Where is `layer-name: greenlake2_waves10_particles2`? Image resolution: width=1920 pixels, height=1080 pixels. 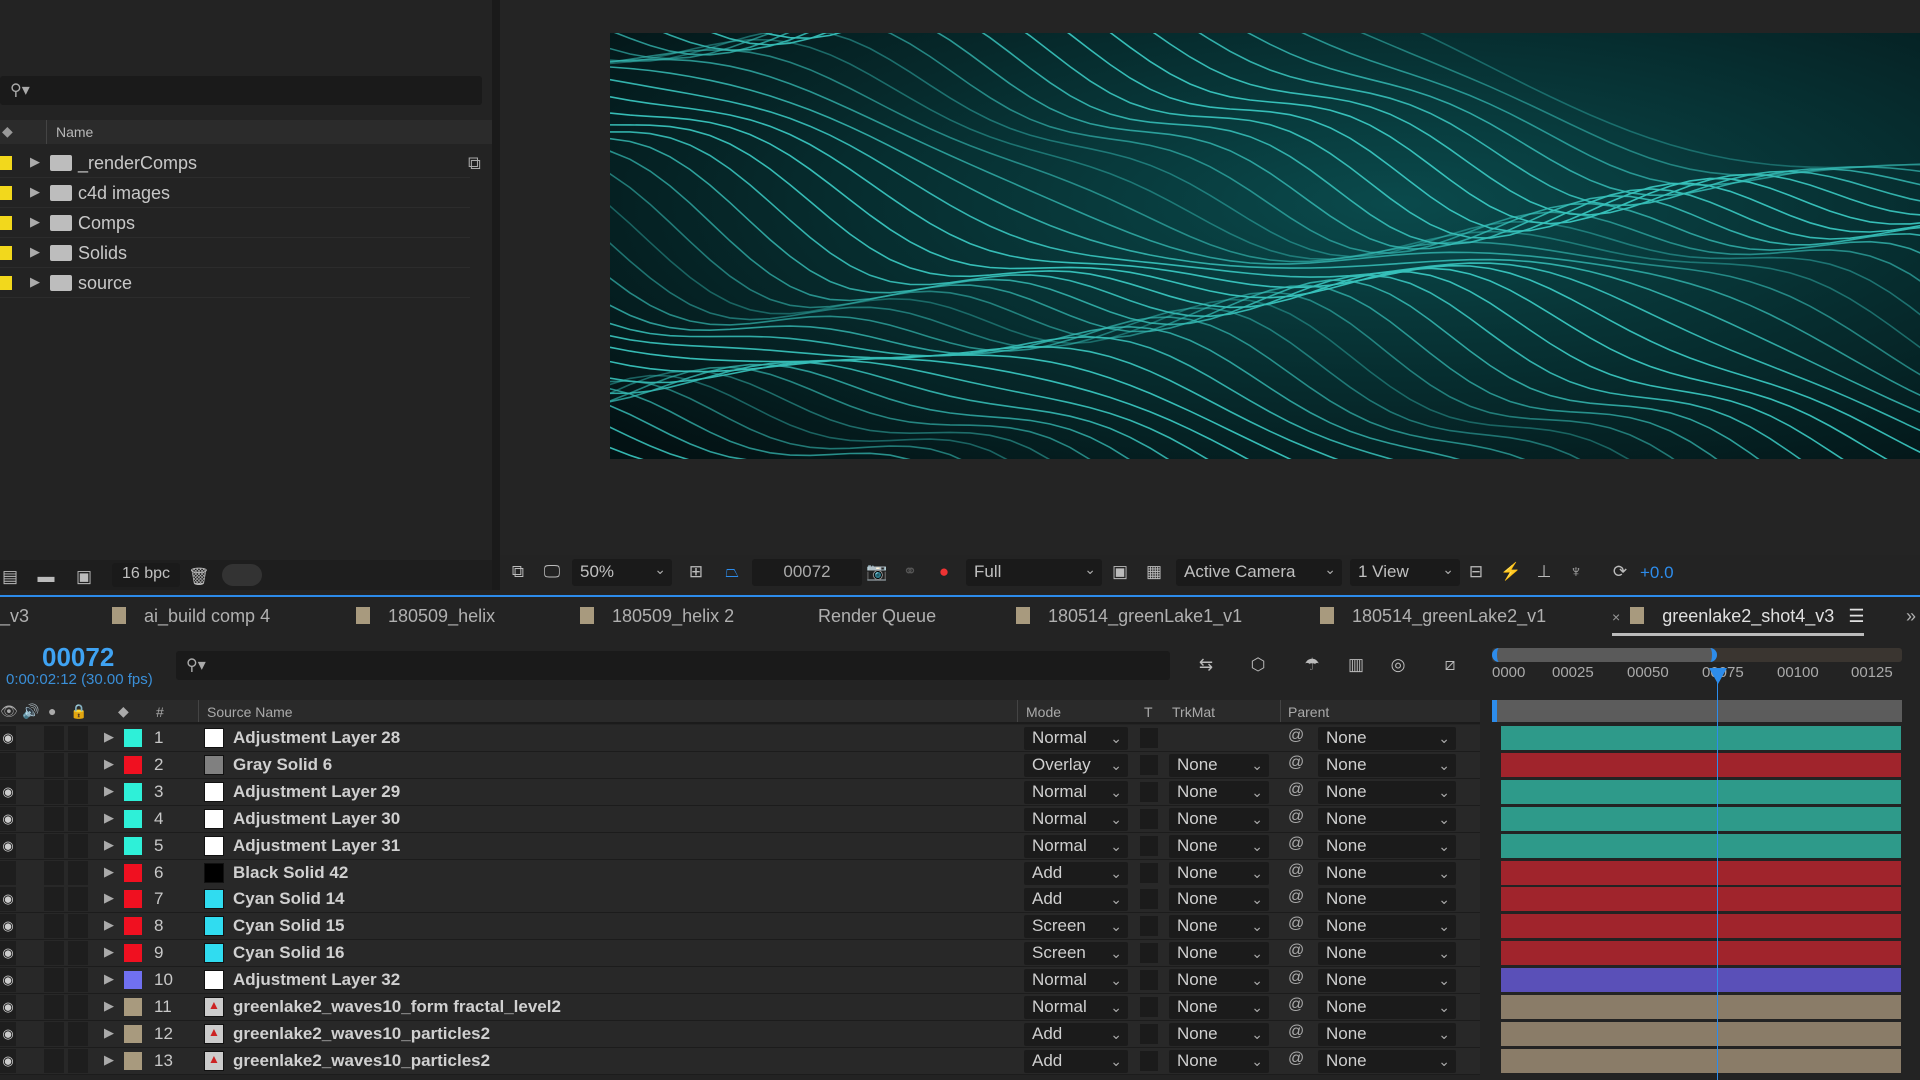
layer-name: greenlake2_waves10_particles2 is located at coordinates (361, 1061).